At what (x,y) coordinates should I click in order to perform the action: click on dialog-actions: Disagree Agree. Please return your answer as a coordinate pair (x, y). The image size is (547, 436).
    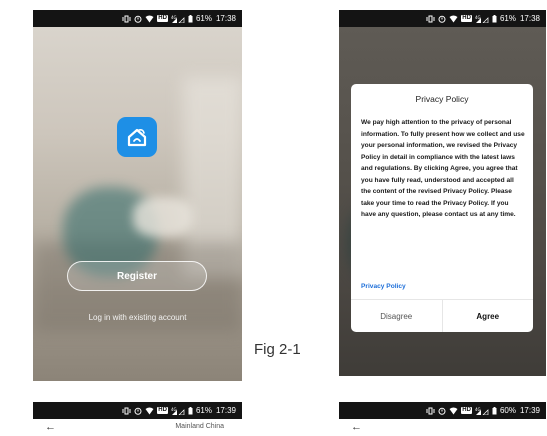
    Looking at the image, I should click on (442, 315).